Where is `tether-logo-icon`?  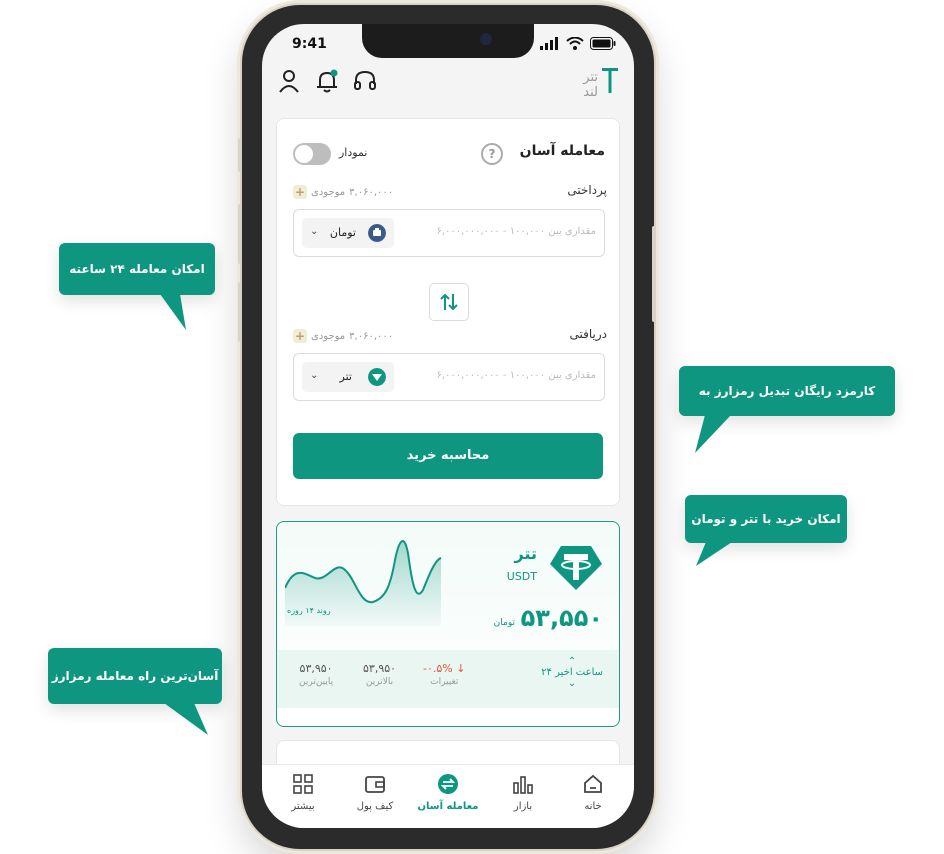 tether-logo-icon is located at coordinates (576, 568).